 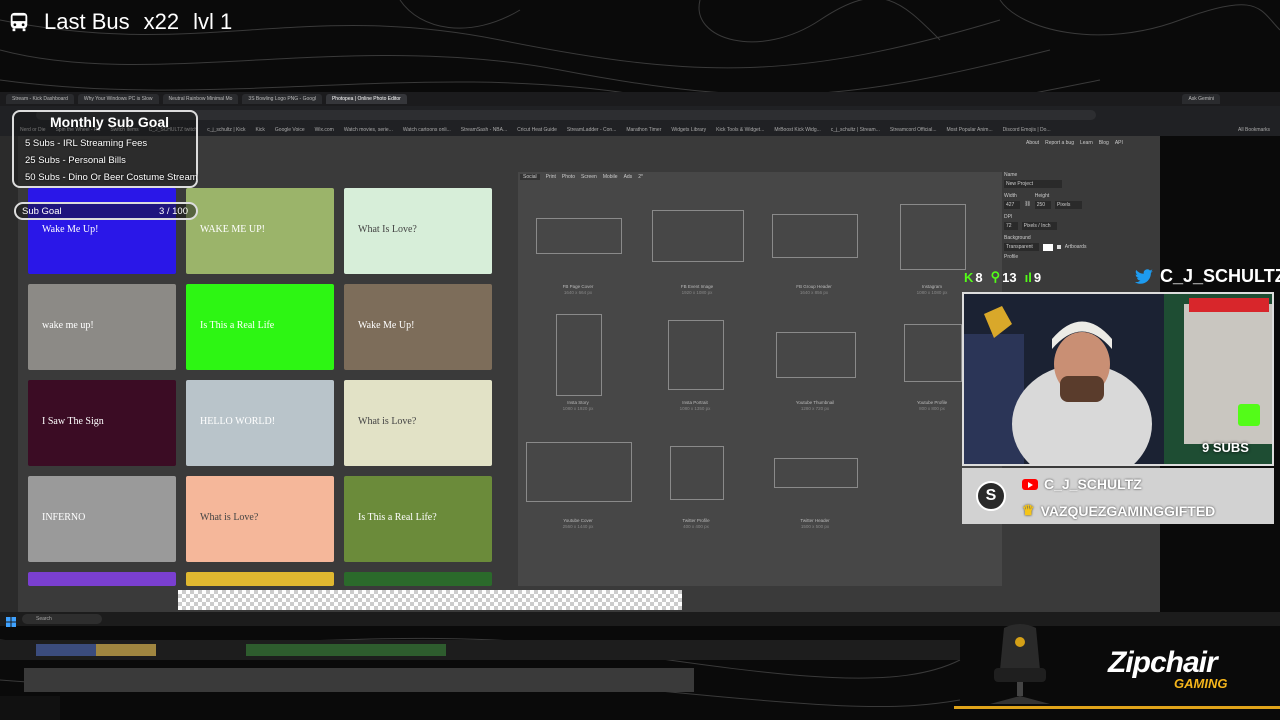 I want to click on bookmark: Wix.com, so click(x=324, y=130).